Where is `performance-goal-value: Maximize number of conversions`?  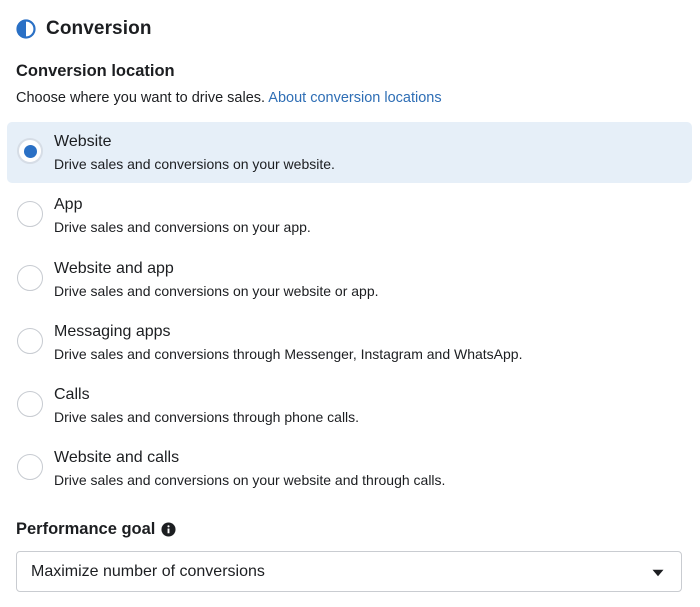
performance-goal-value: Maximize number of conversions is located at coordinates (148, 571).